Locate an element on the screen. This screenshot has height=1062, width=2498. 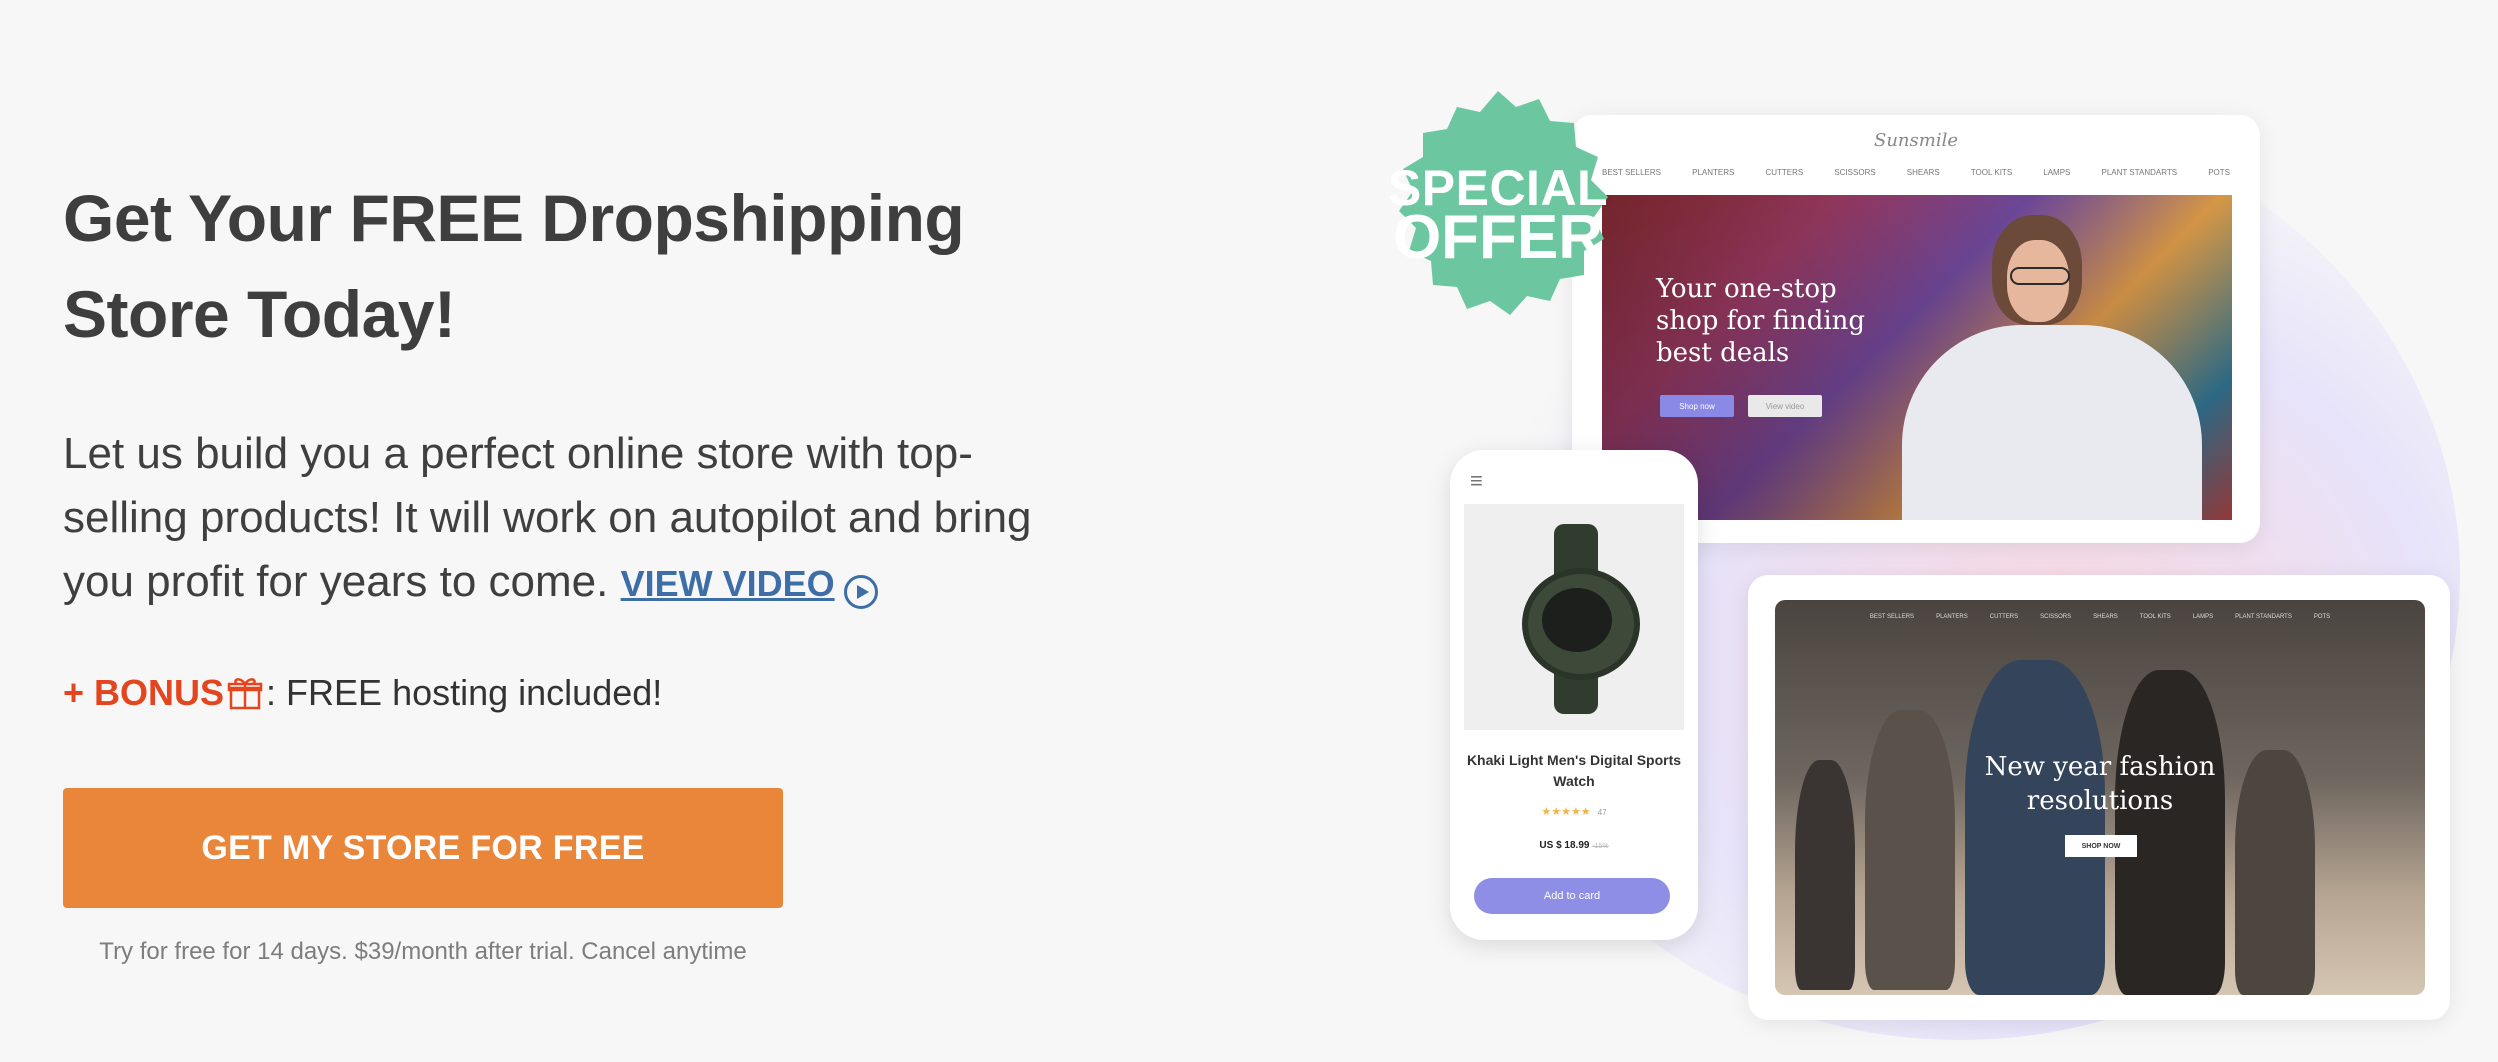
model-glasses is located at coordinates (2040, 276).